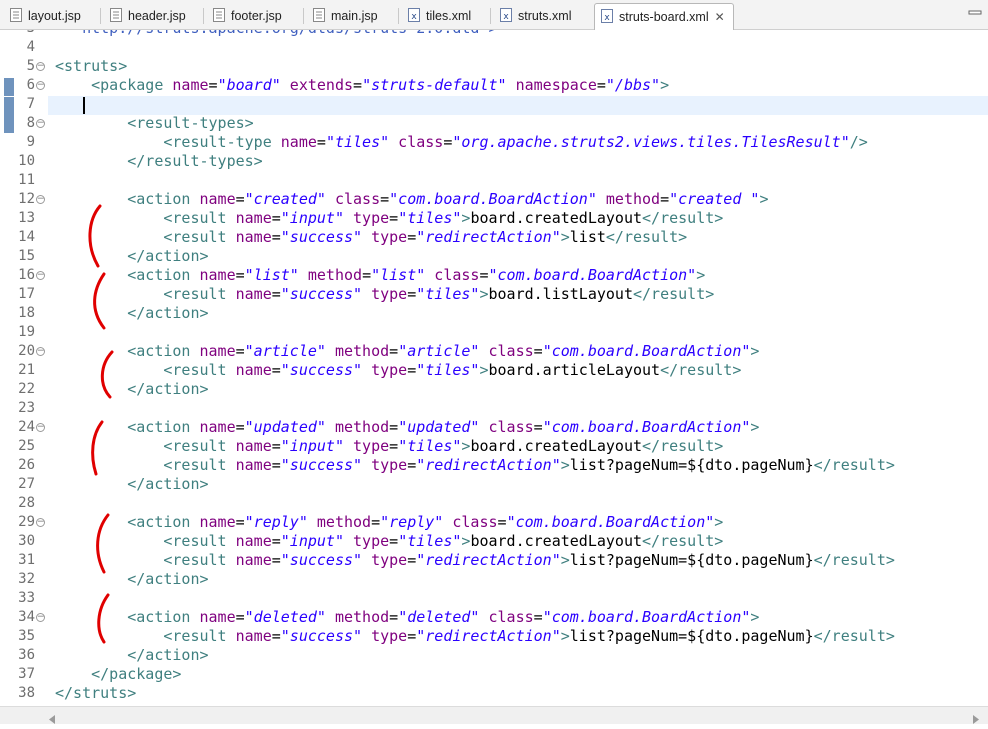 The height and width of the screenshot is (729, 988). I want to click on code-token: "com.board.BoardAction", so click(493, 199).